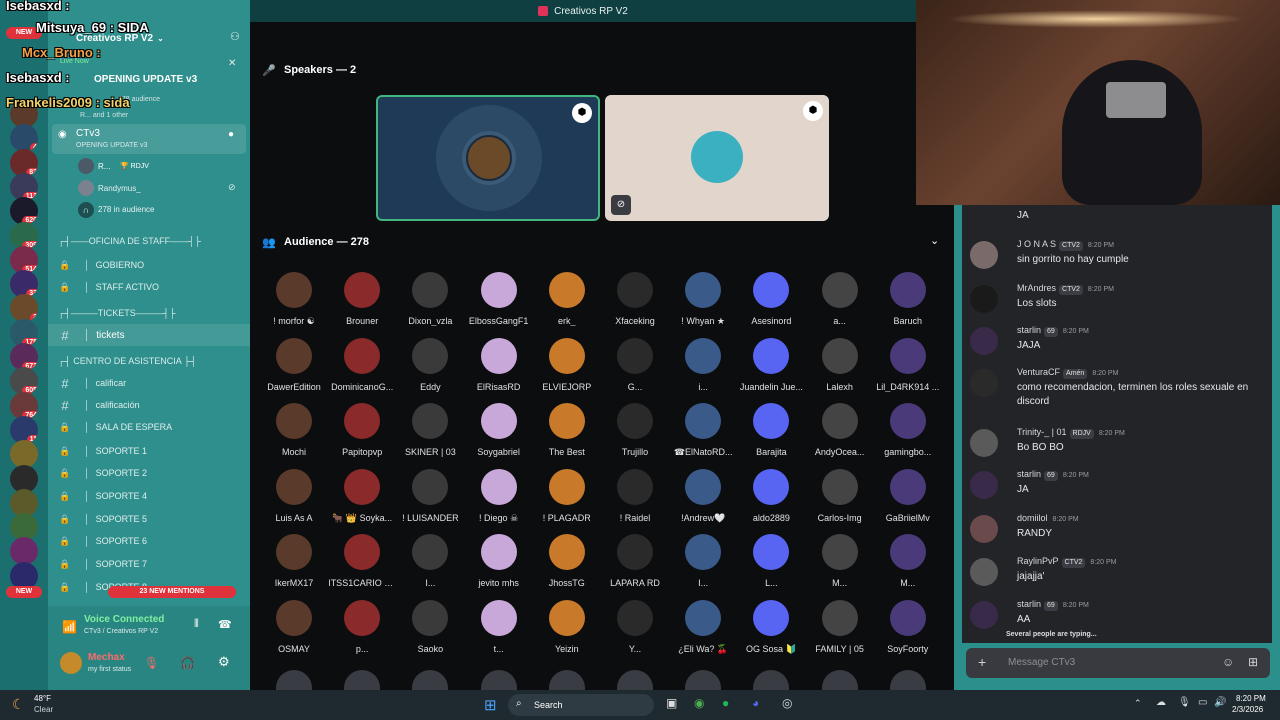  Describe the element at coordinates (117, 313) in the screenshot. I see `channel-category: ┌┤———TICKETS———┤├` at that location.